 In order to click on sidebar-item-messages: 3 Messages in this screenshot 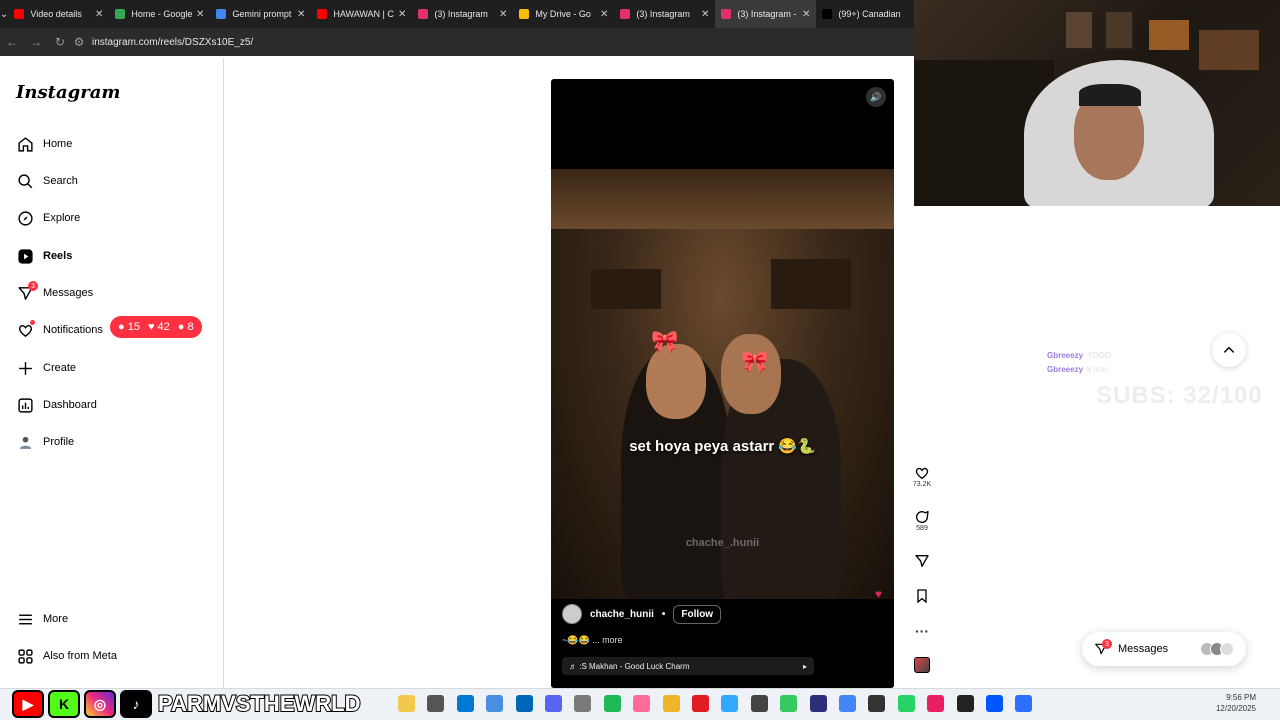, I will do `click(54, 293)`.